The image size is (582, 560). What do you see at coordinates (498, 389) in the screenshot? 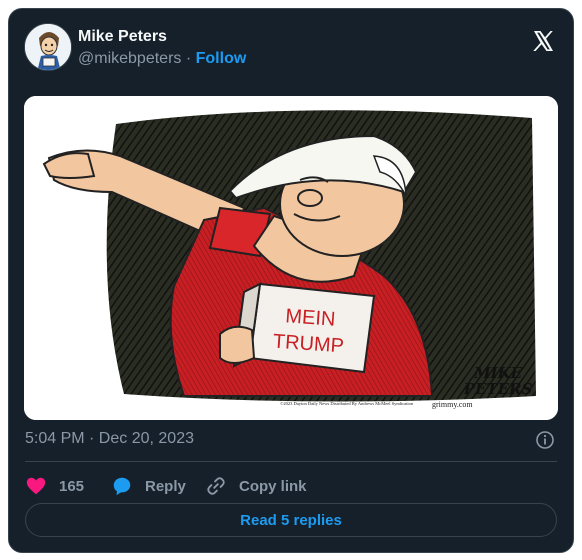
I see `signature-line2: PETERS` at bounding box center [498, 389].